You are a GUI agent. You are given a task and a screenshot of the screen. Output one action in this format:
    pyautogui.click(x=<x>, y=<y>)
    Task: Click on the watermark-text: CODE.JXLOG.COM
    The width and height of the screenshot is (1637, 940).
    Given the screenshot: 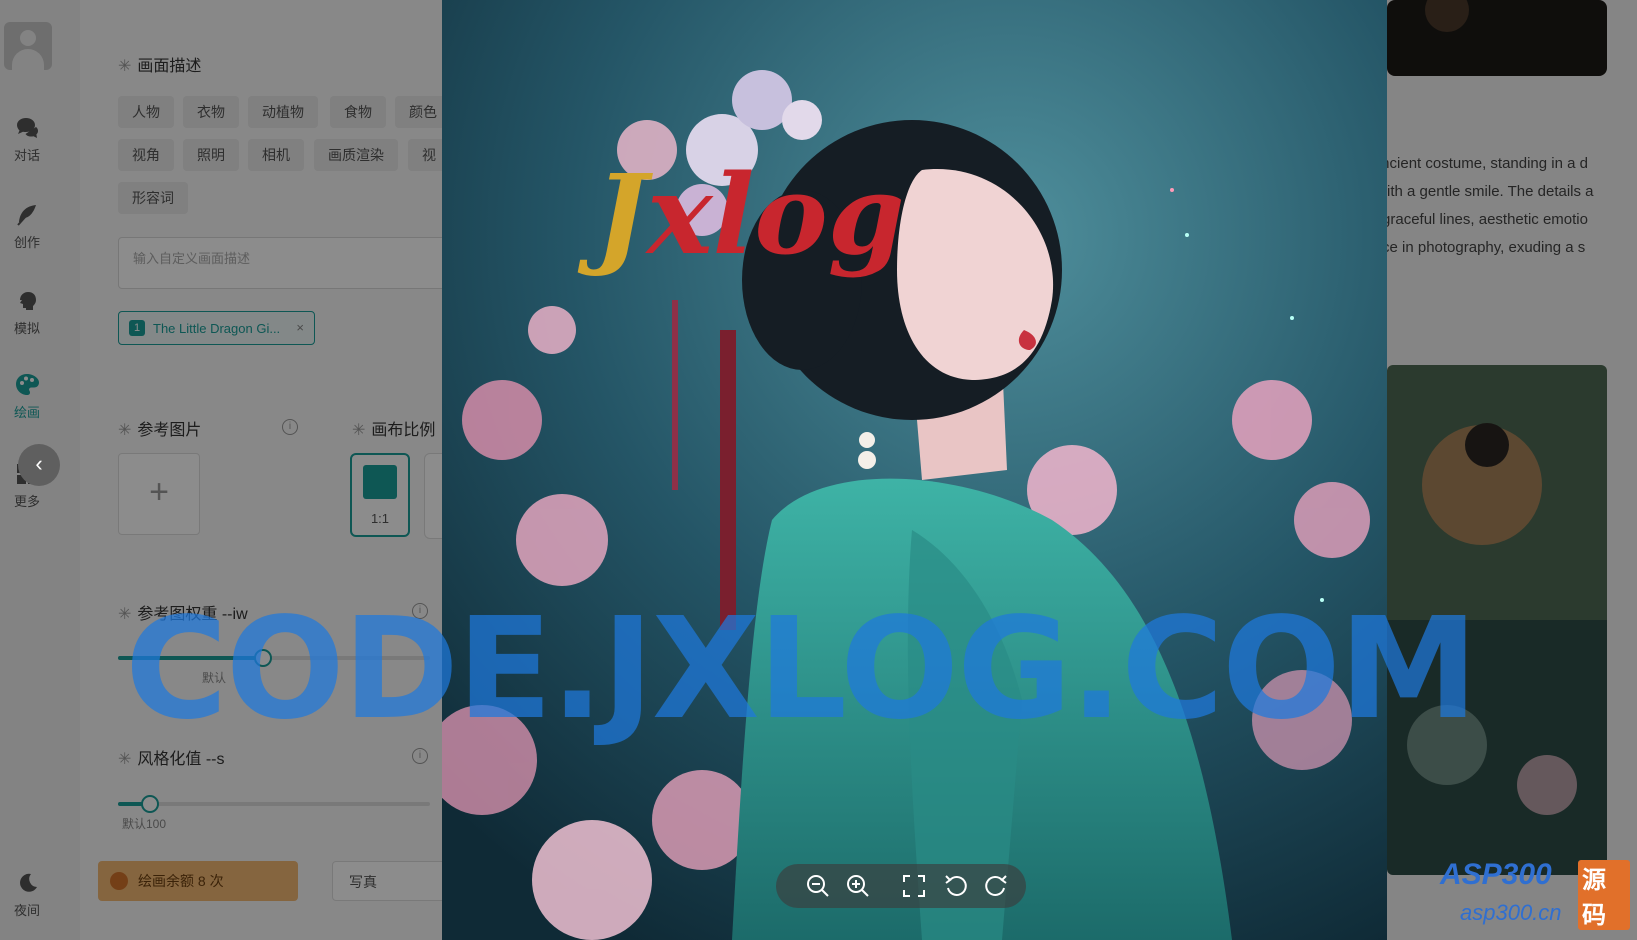 What is the action you would take?
    pyautogui.click(x=801, y=669)
    